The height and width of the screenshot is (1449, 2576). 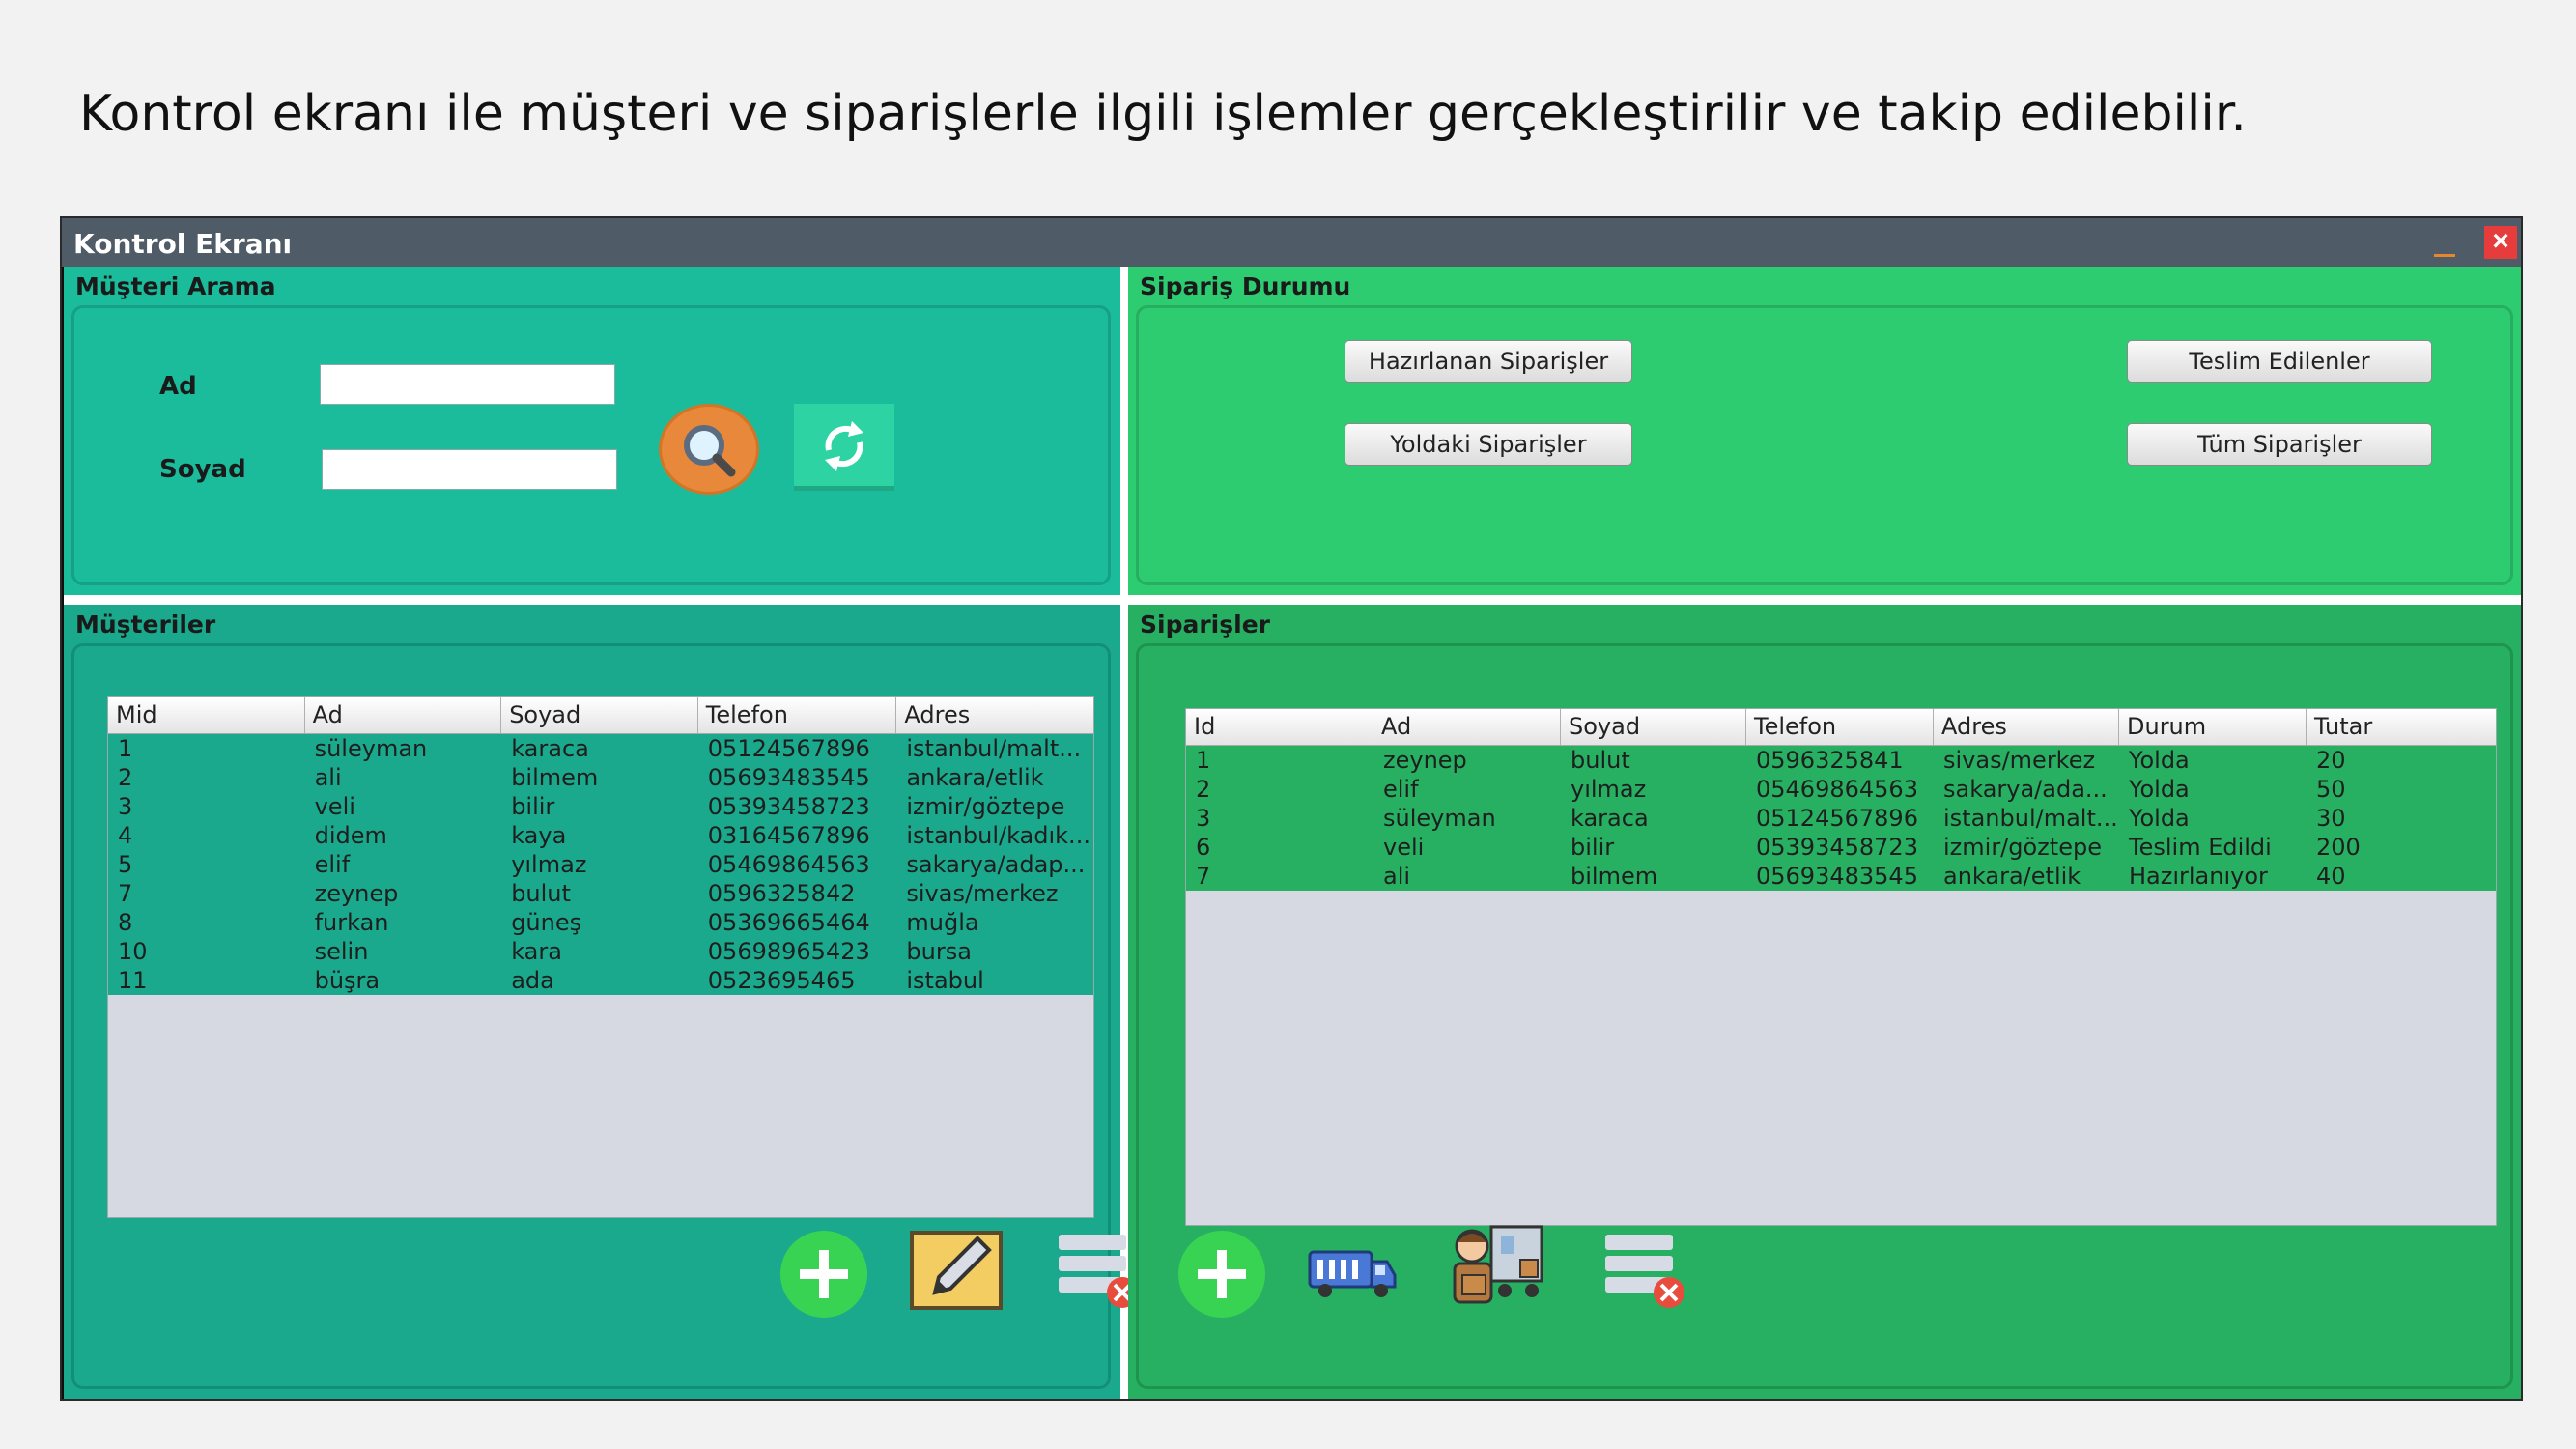 I want to click on minimize-button, so click(x=2446, y=246).